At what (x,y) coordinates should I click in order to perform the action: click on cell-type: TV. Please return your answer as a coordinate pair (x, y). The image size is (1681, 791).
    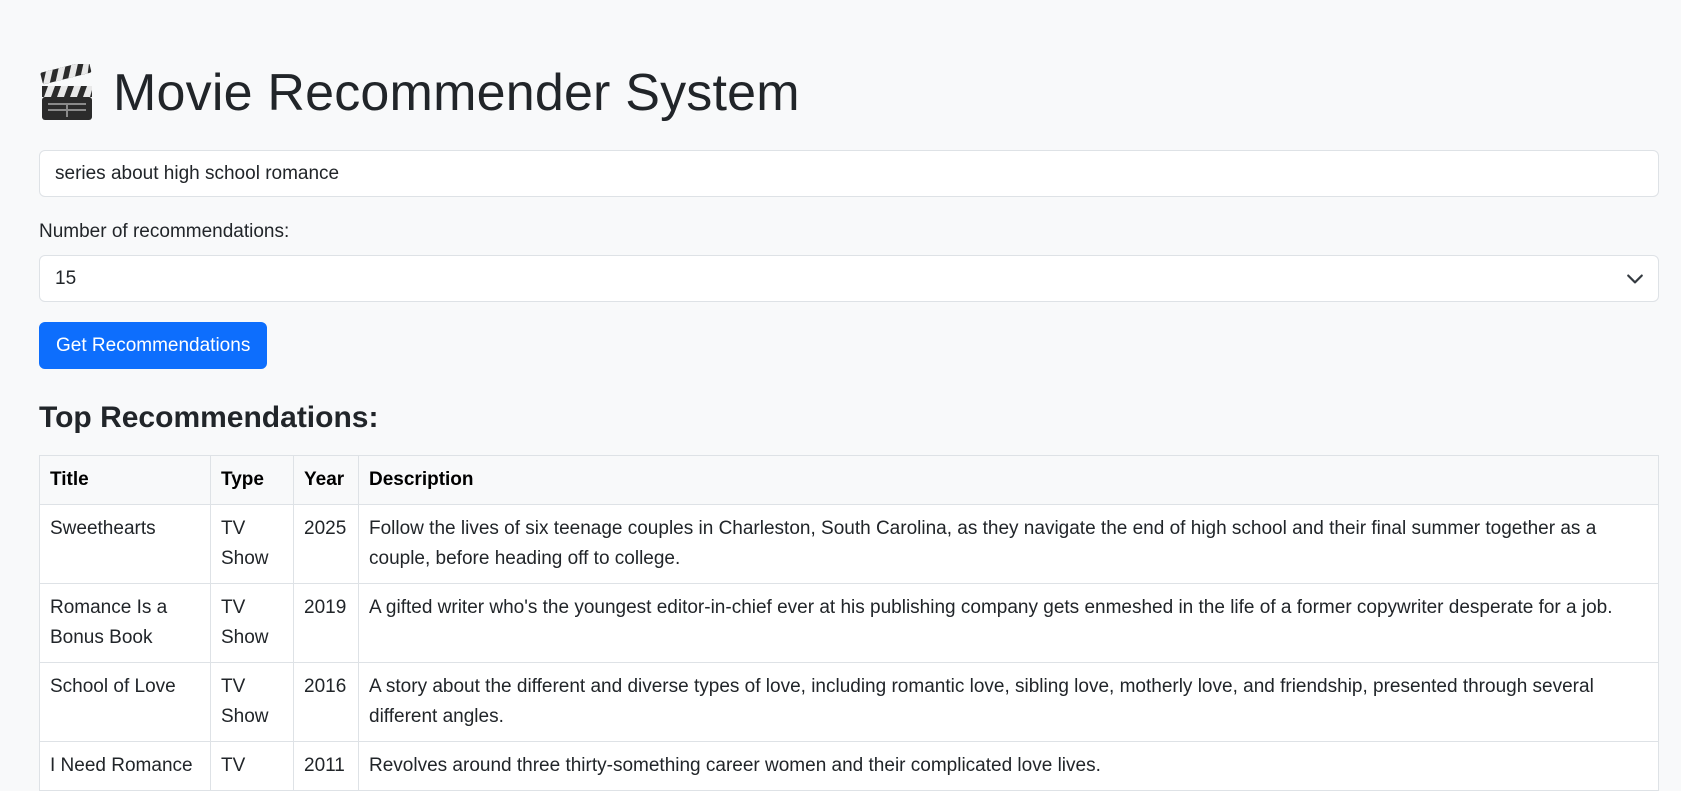
    Looking at the image, I should click on (252, 766).